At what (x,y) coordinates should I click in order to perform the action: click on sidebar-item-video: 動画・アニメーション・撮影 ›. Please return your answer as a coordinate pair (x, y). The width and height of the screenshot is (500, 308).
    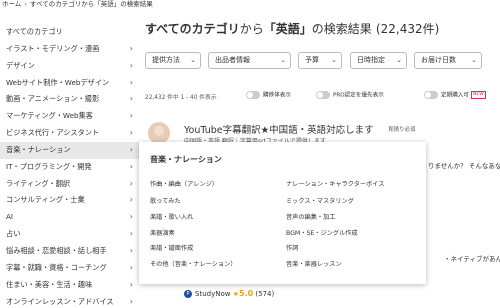
    Looking at the image, I should click on (69, 99).